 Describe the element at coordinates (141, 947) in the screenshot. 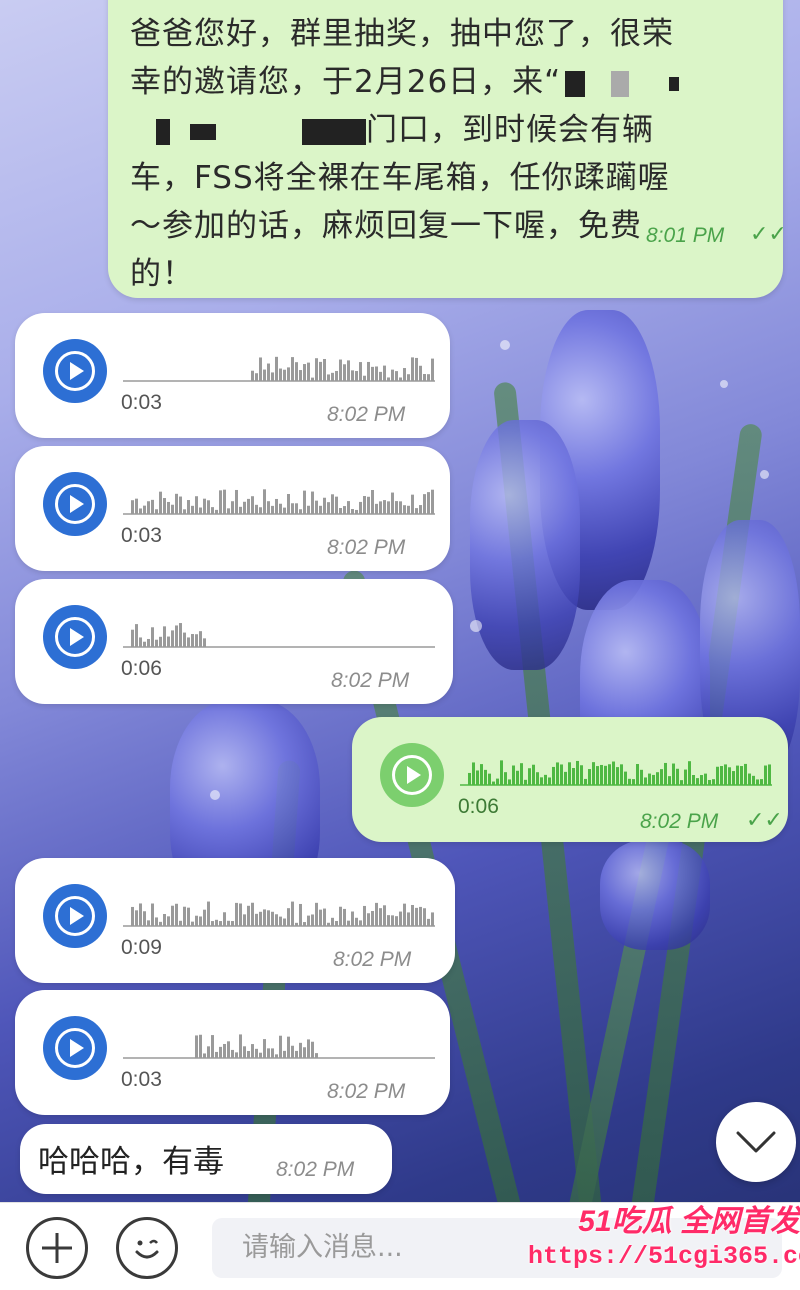

I see `voice-duration: 0:09` at that location.